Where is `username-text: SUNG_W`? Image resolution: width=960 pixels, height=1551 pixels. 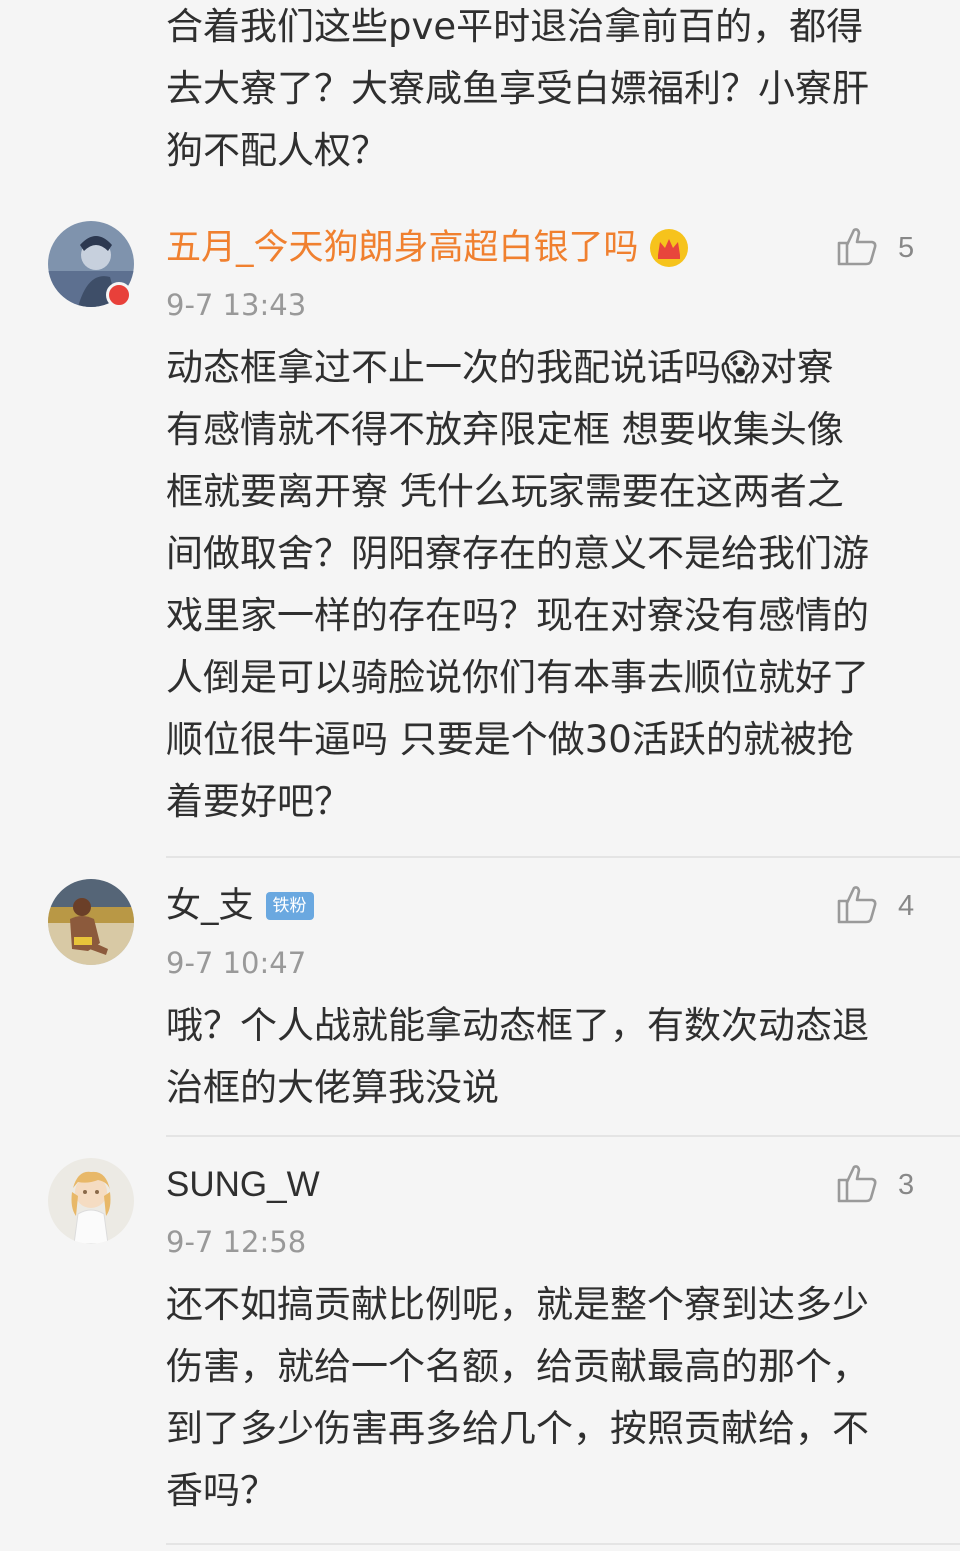
username-text: SUNG_W is located at coordinates (243, 1184).